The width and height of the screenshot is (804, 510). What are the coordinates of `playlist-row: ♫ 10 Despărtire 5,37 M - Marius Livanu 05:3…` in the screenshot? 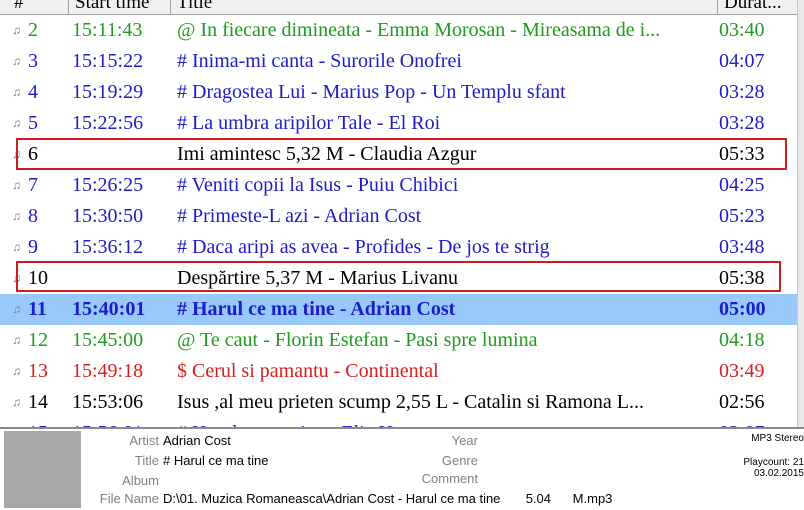 It's located at (398, 278).